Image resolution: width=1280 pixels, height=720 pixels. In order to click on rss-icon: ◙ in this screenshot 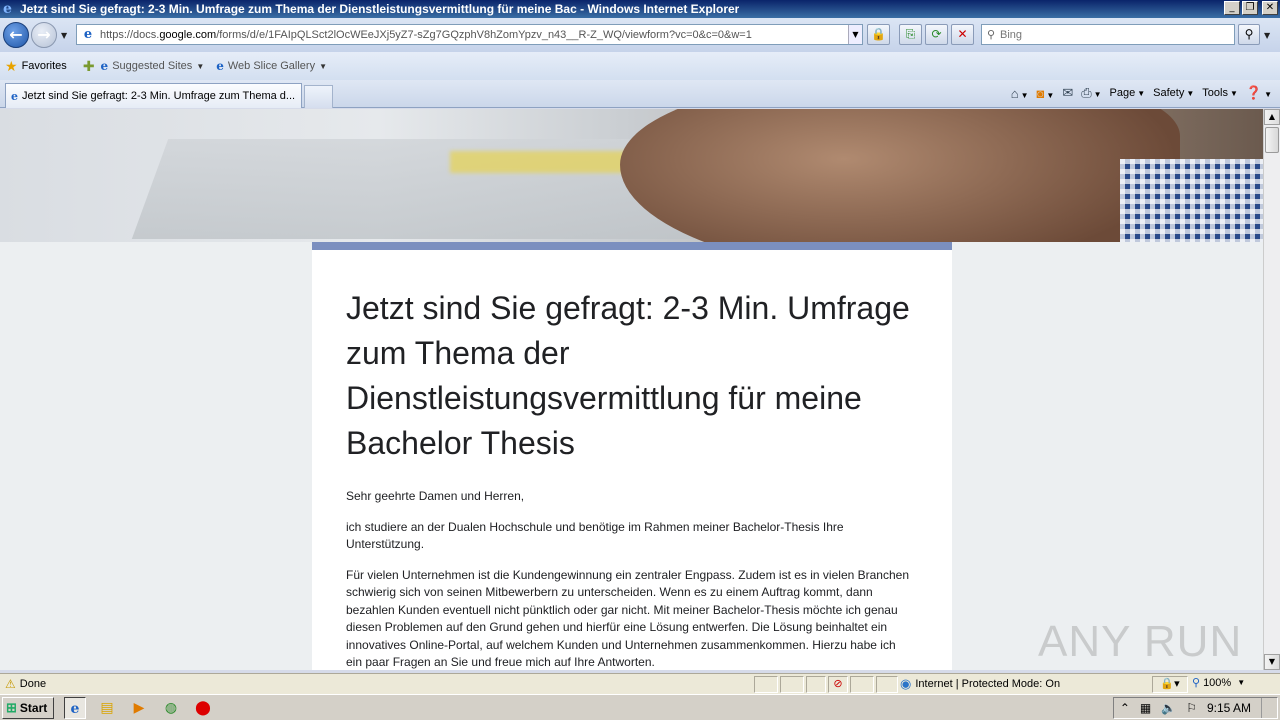, I will do `click(1040, 93)`.